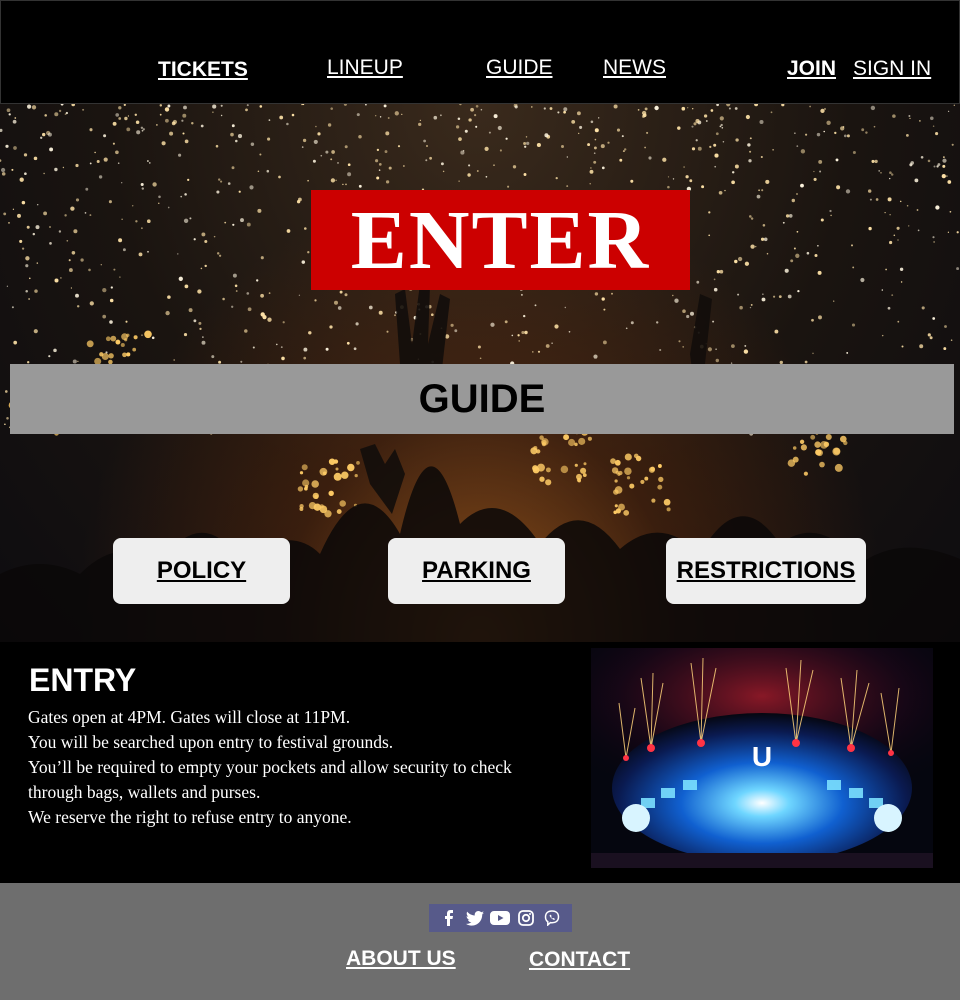 The height and width of the screenshot is (1000, 960). I want to click on page-title: GUIDE, so click(482, 398).